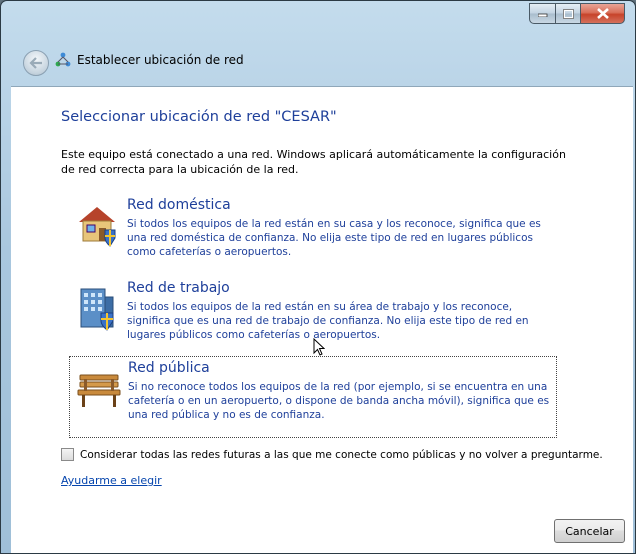  Describe the element at coordinates (318, 64) in the screenshot. I see `navigation-bar: Establecer ubicación de red` at that location.